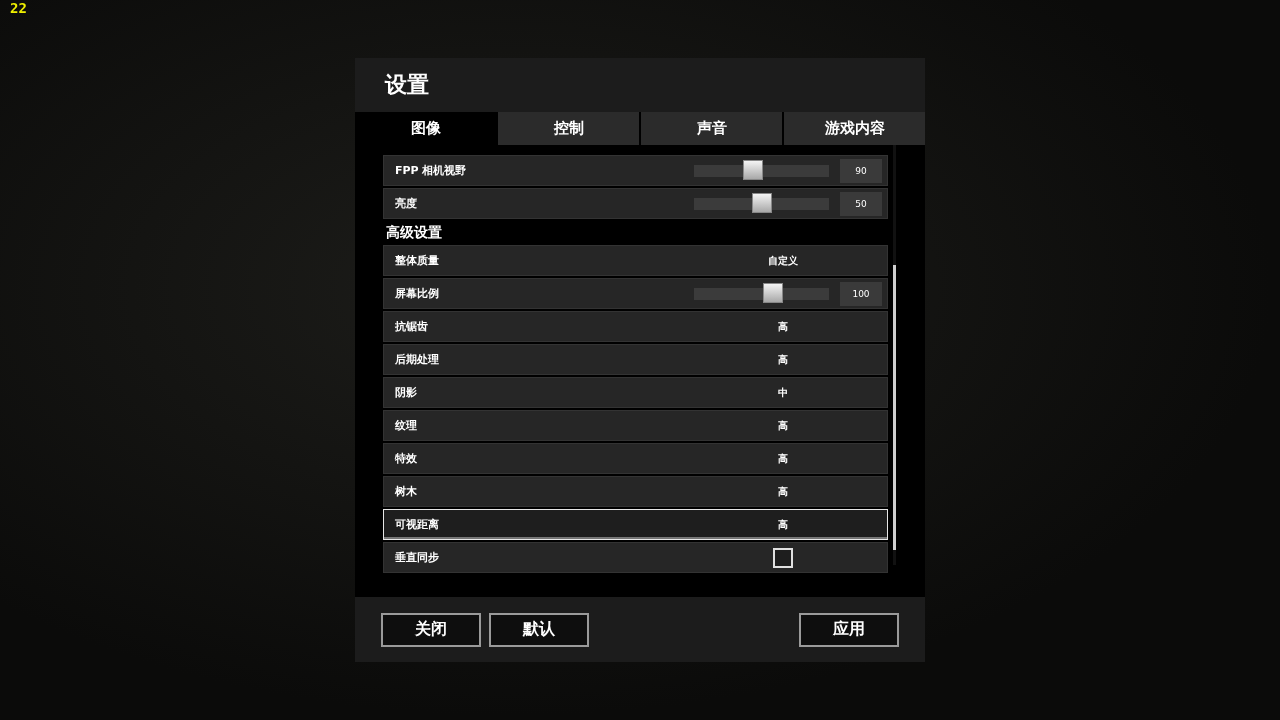 The width and height of the screenshot is (1280, 720). I want to click on slider-value: 100, so click(861, 293).